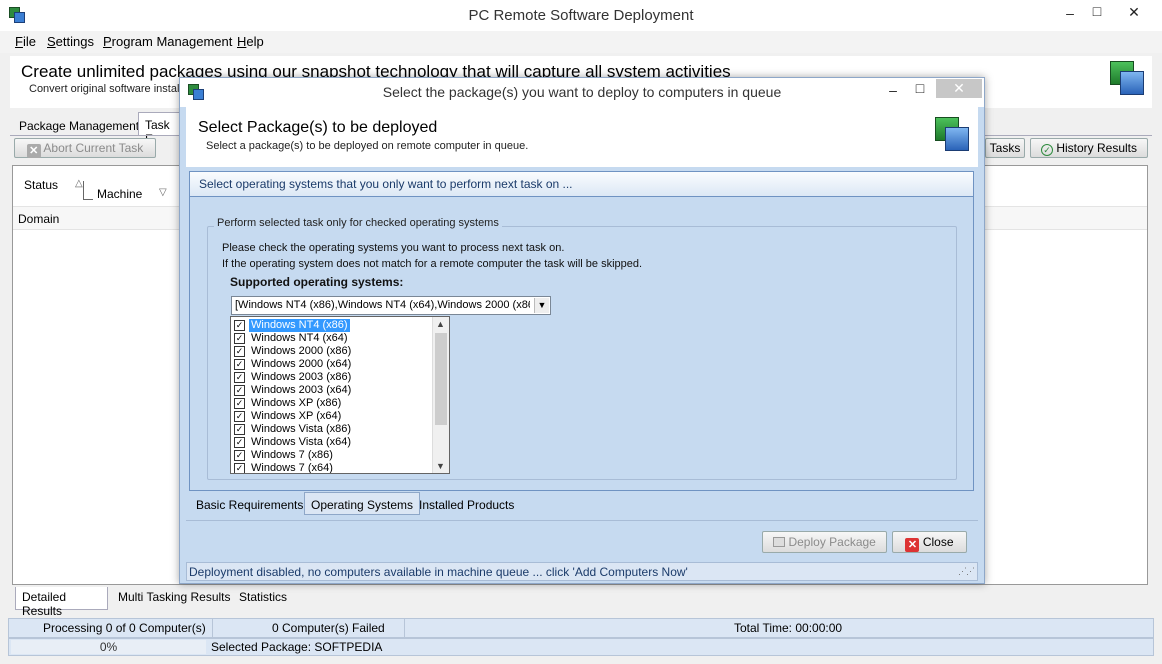 The width and height of the screenshot is (1162, 664). Describe the element at coordinates (541, 305) in the screenshot. I see `chevron-down-icon: ▼` at that location.